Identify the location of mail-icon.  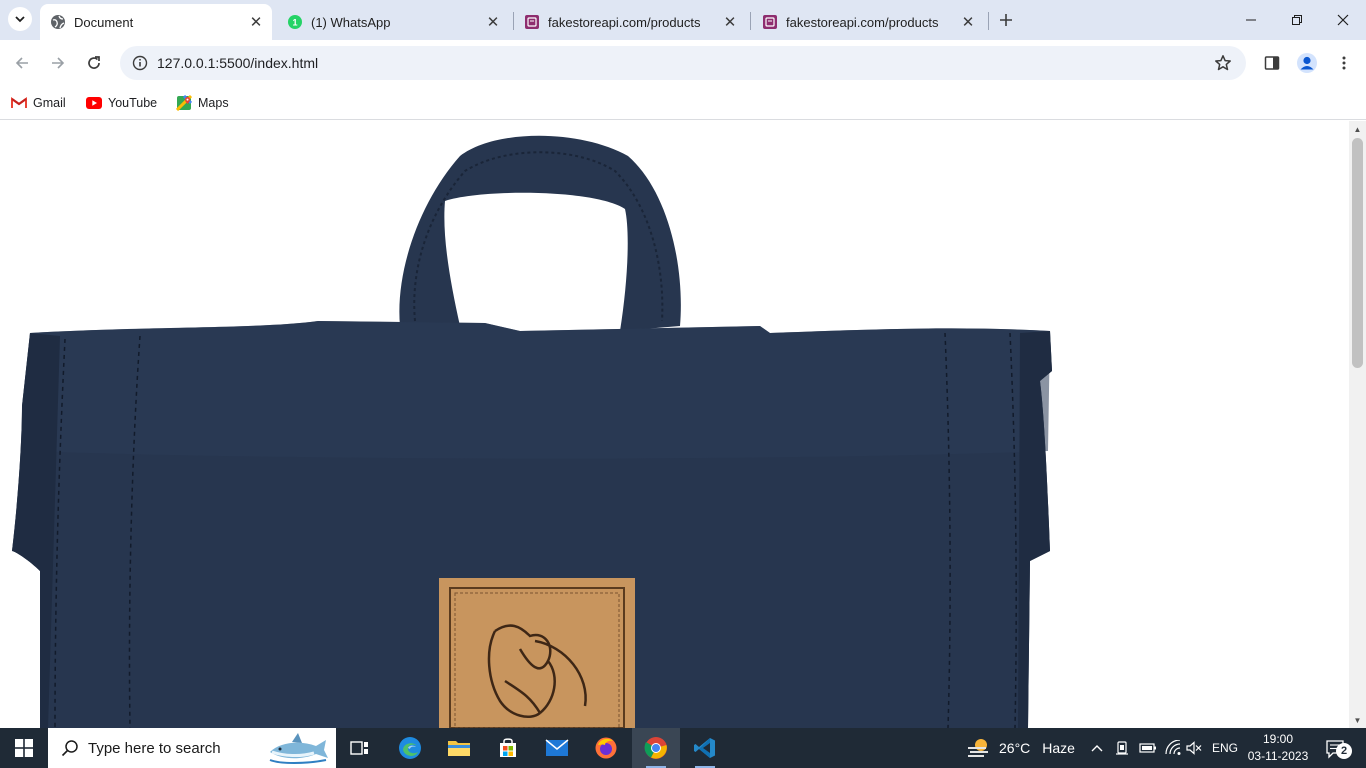
(557, 747).